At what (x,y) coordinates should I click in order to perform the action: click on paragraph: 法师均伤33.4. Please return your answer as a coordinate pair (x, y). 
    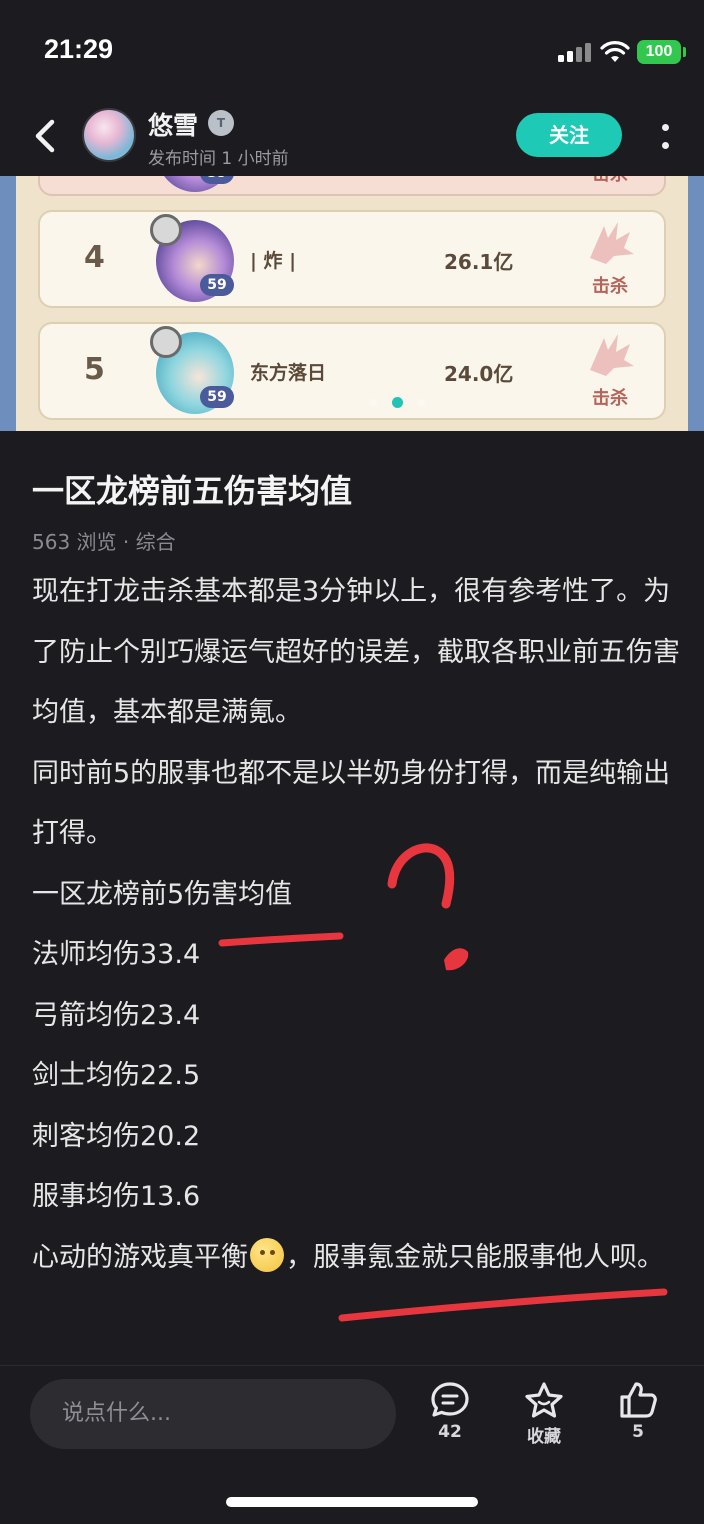
    Looking at the image, I should click on (116, 954).